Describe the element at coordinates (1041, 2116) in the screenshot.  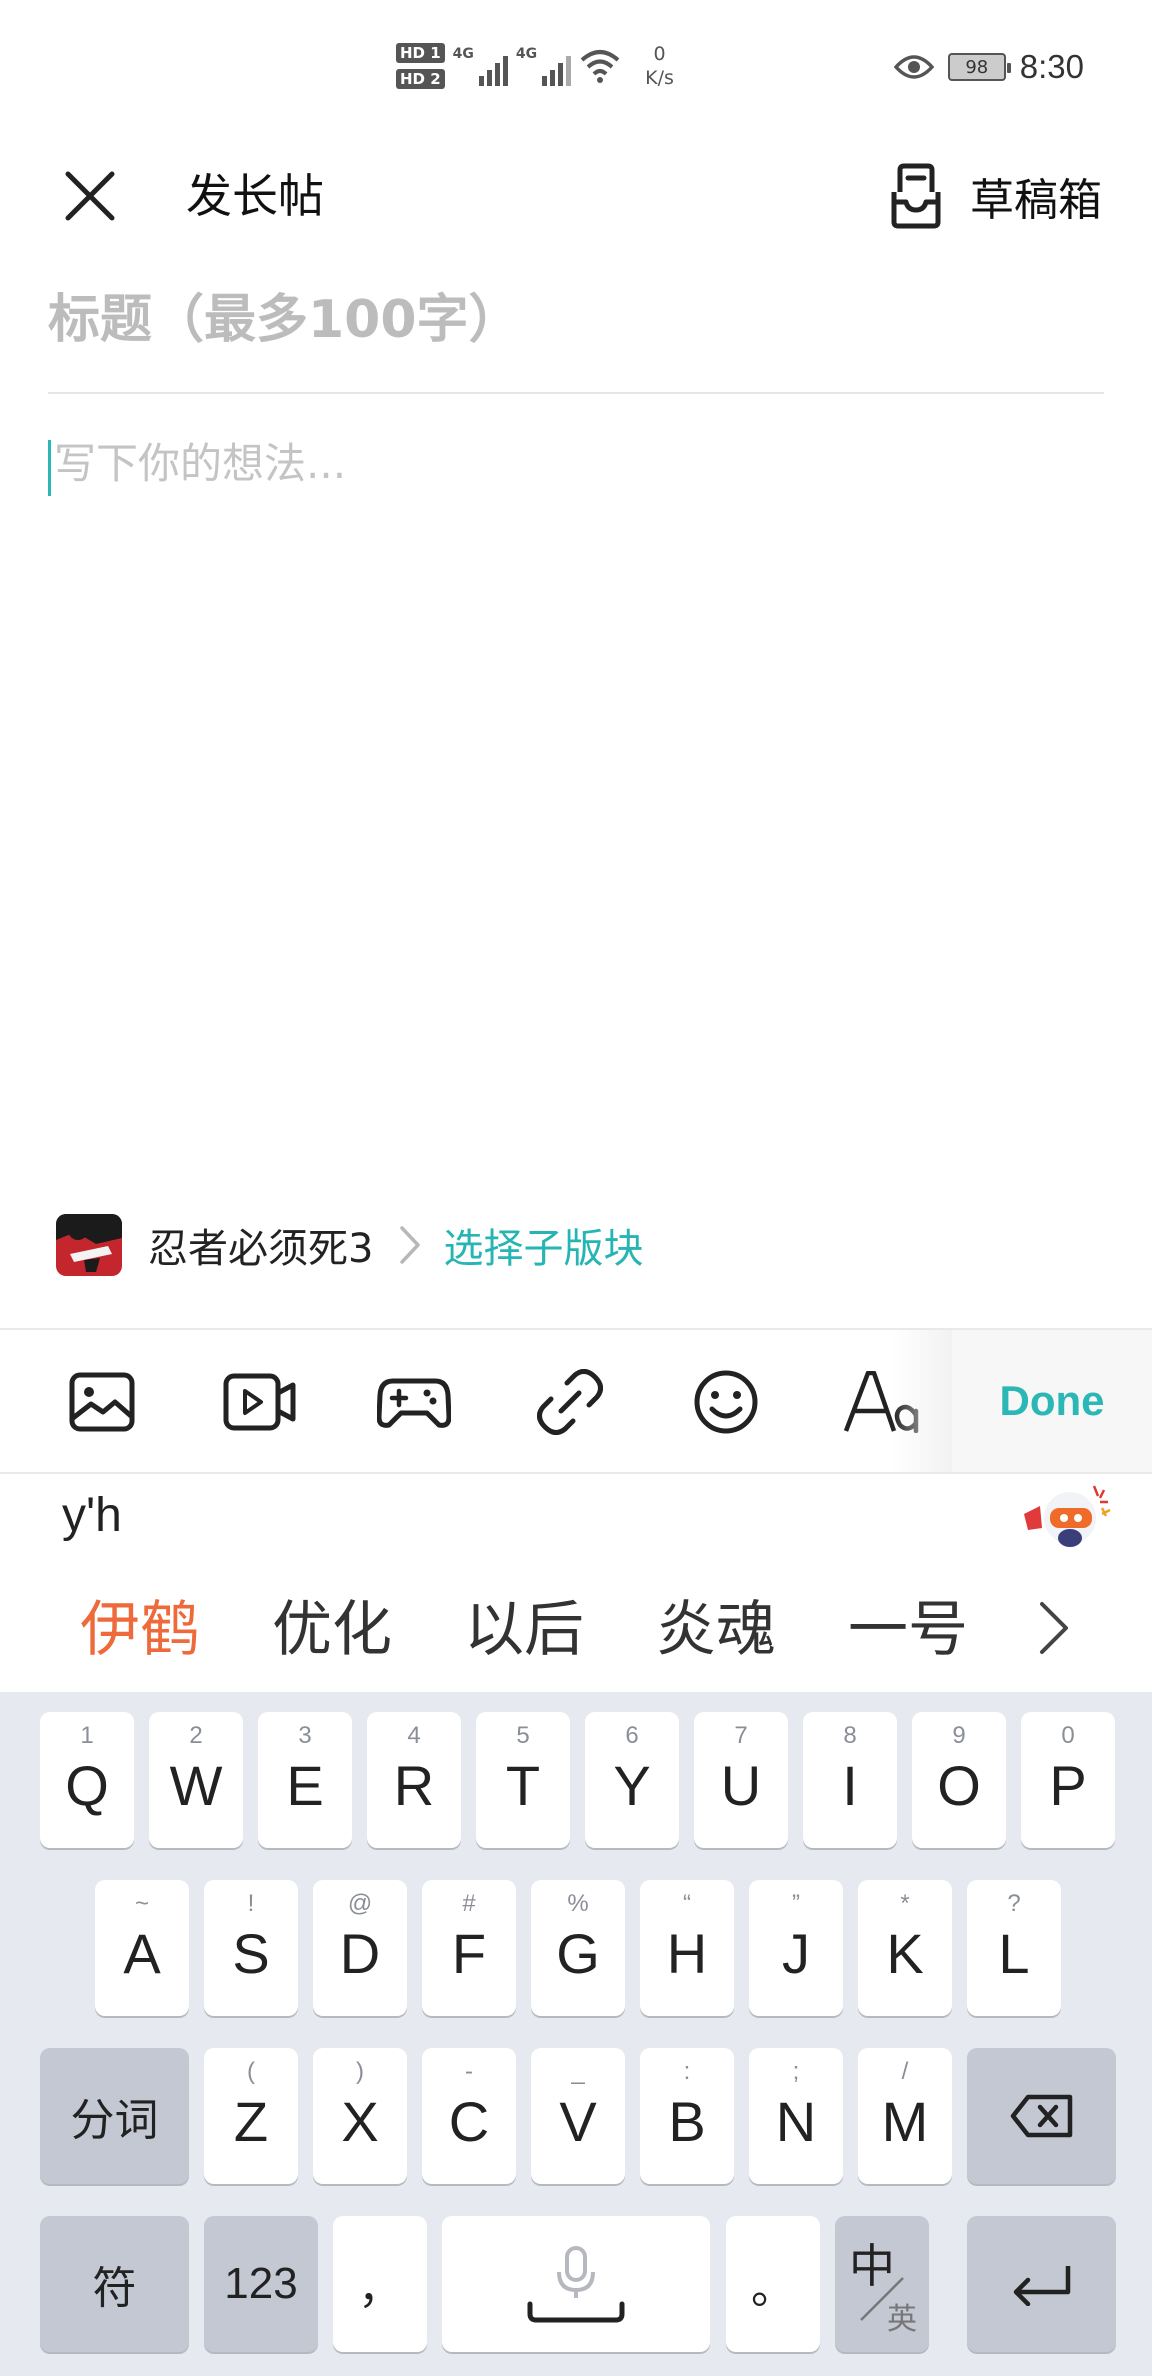
I see `backspace-key` at that location.